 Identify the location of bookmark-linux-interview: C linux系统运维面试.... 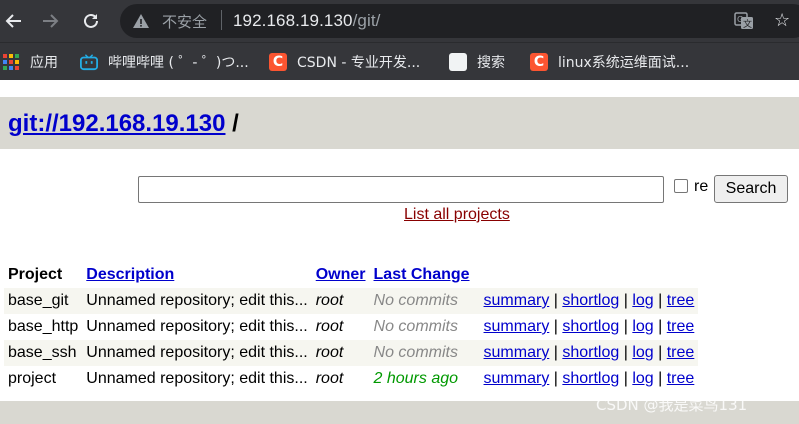
(609, 62).